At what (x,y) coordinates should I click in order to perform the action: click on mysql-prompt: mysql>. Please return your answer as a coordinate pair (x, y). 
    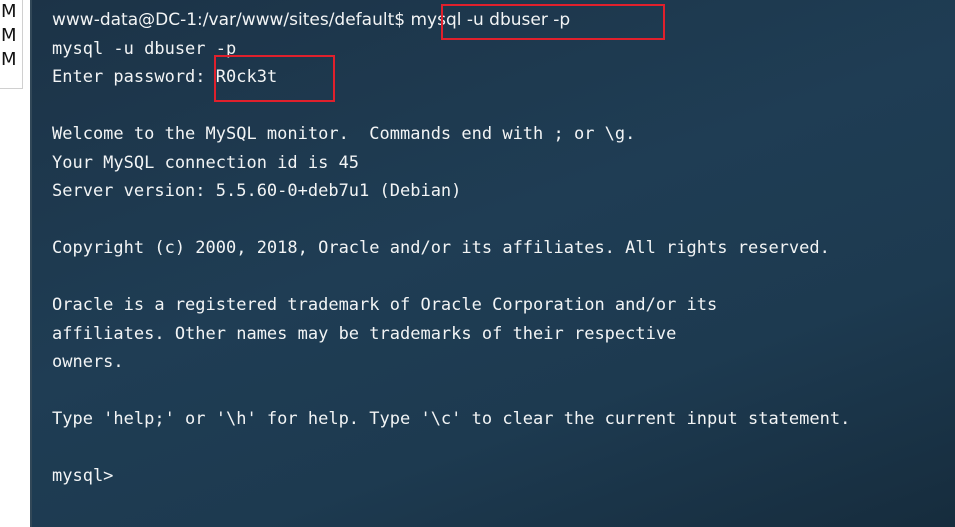
    Looking at the image, I should click on (503, 476).